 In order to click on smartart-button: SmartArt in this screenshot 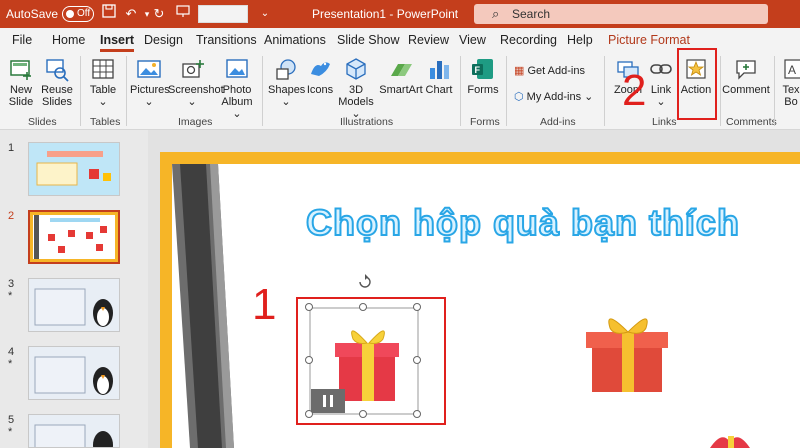, I will do `click(401, 76)`.